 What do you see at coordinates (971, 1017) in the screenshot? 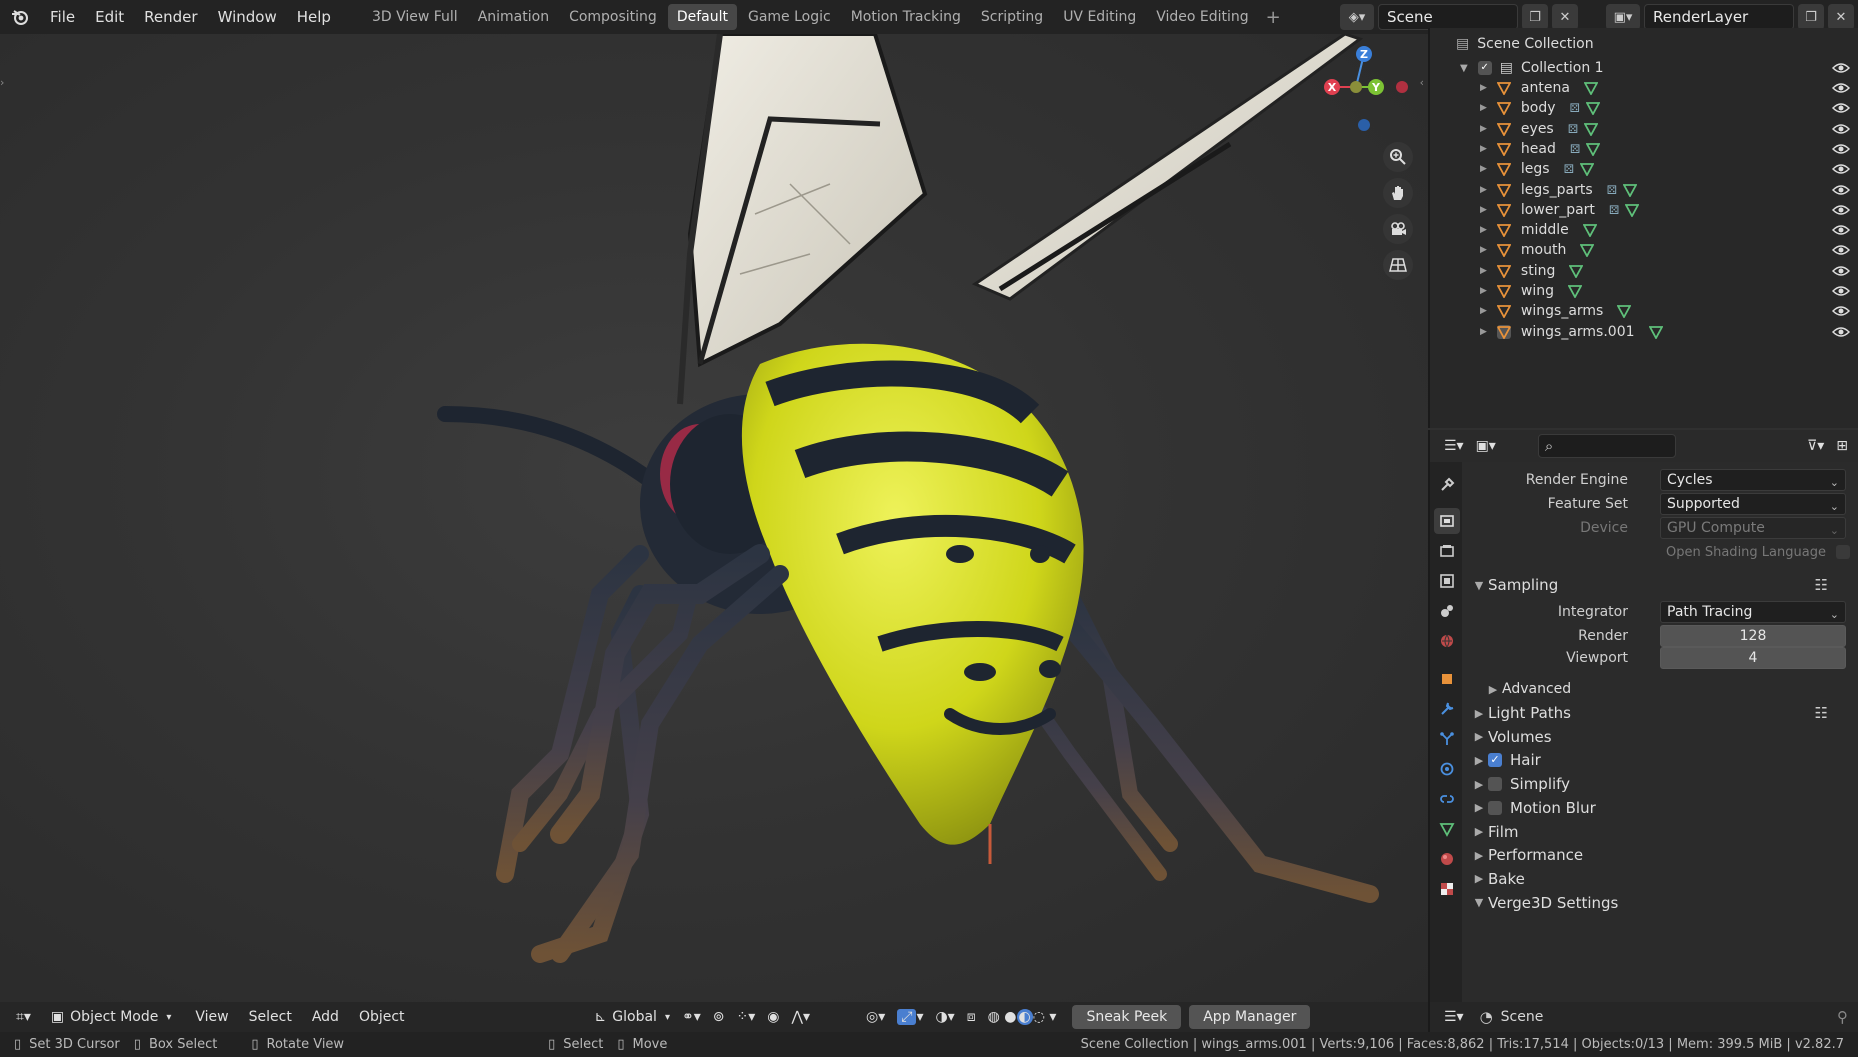
I see `xray-icon: ⧈` at bounding box center [971, 1017].